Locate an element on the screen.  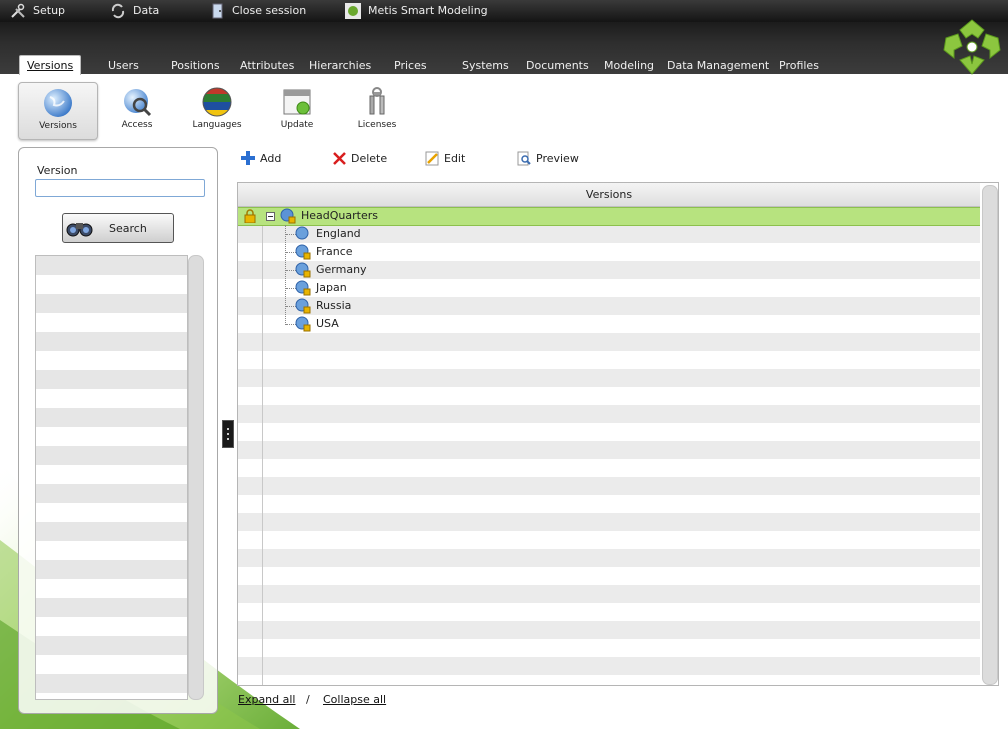
tool-licenses: Licenses is located at coordinates (377, 110).